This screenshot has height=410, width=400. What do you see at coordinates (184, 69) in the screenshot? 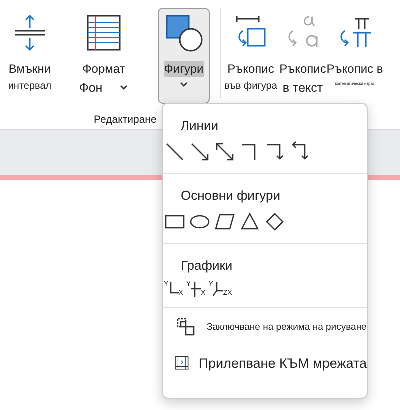
I see `button-label: Фигури` at bounding box center [184, 69].